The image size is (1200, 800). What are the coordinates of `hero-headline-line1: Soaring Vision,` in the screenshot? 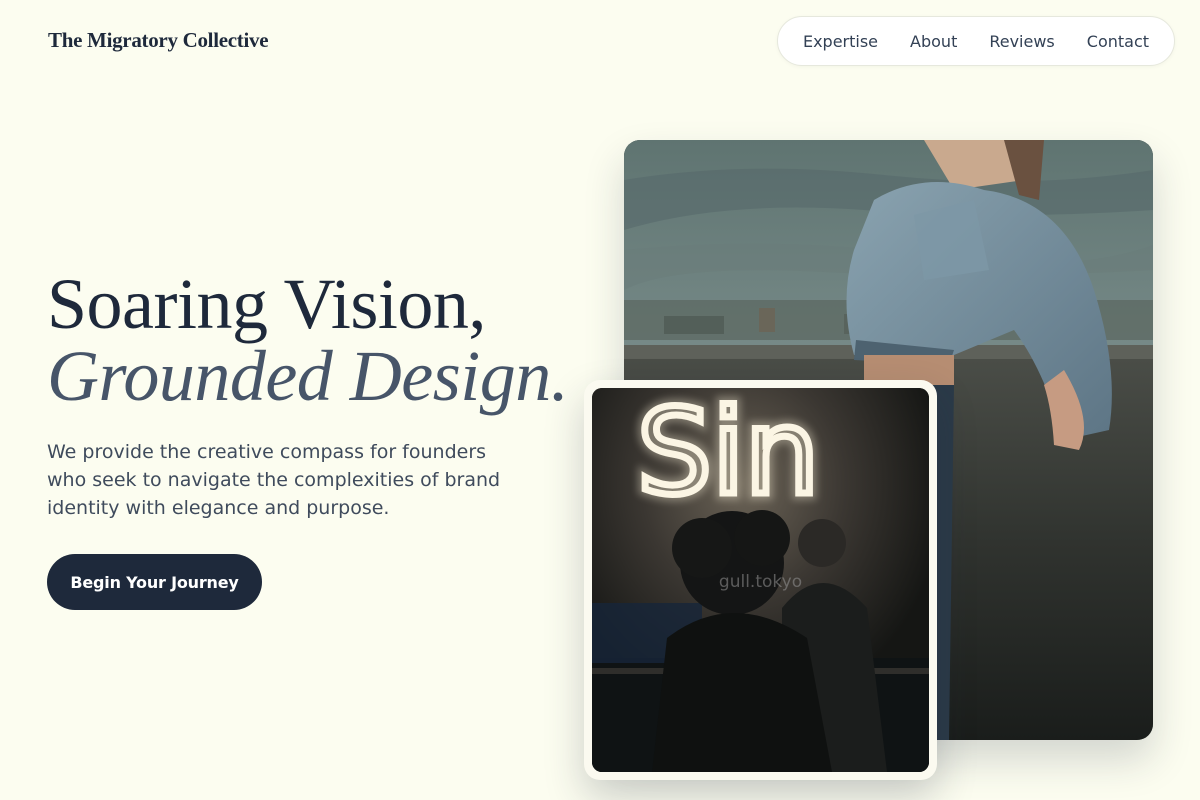 It's located at (266, 304).